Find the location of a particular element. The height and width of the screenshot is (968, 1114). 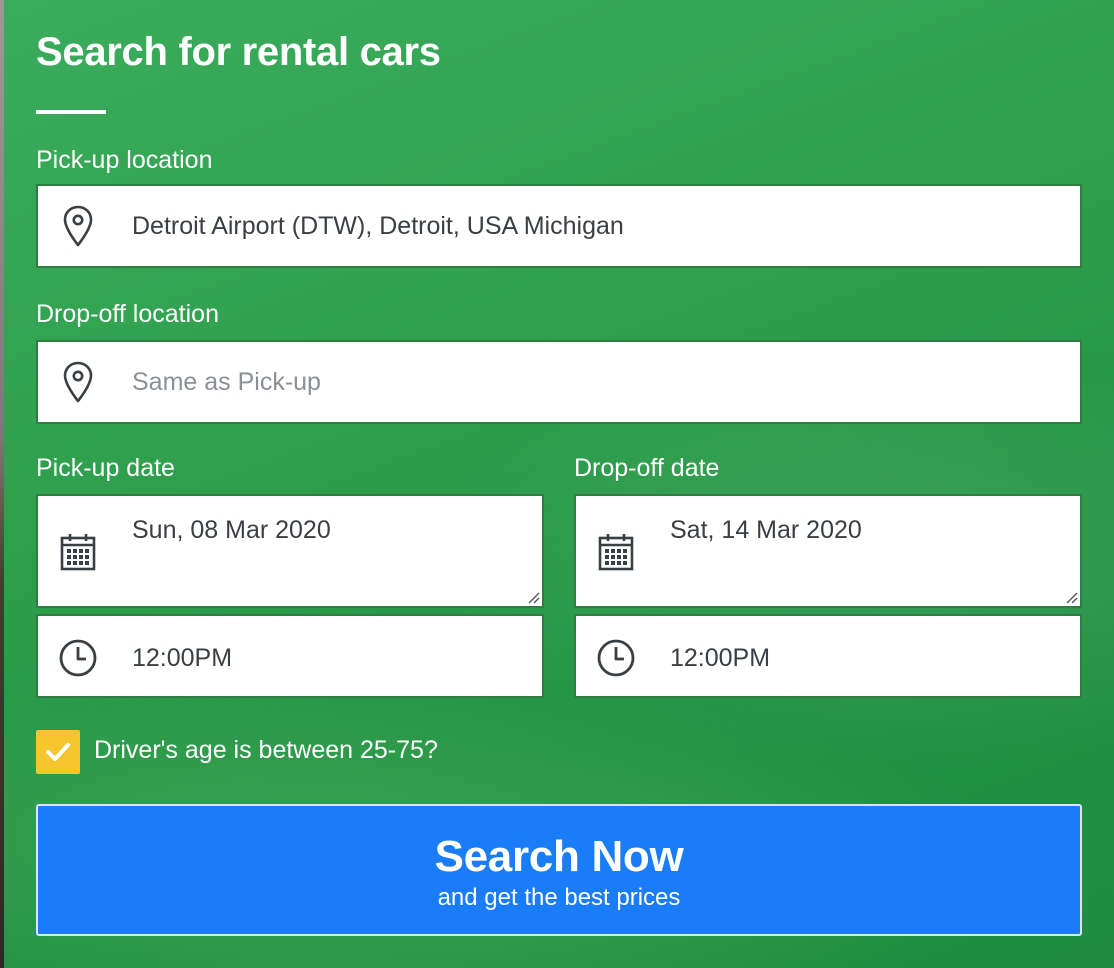

dropoff-date-field: Sat, 14 Mar 2020 is located at coordinates (828, 551).